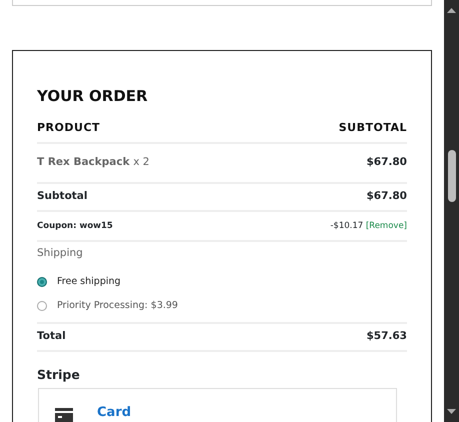 This screenshot has height=422, width=459. What do you see at coordinates (347, 225) in the screenshot?
I see `discount-amount: -$10.17` at bounding box center [347, 225].